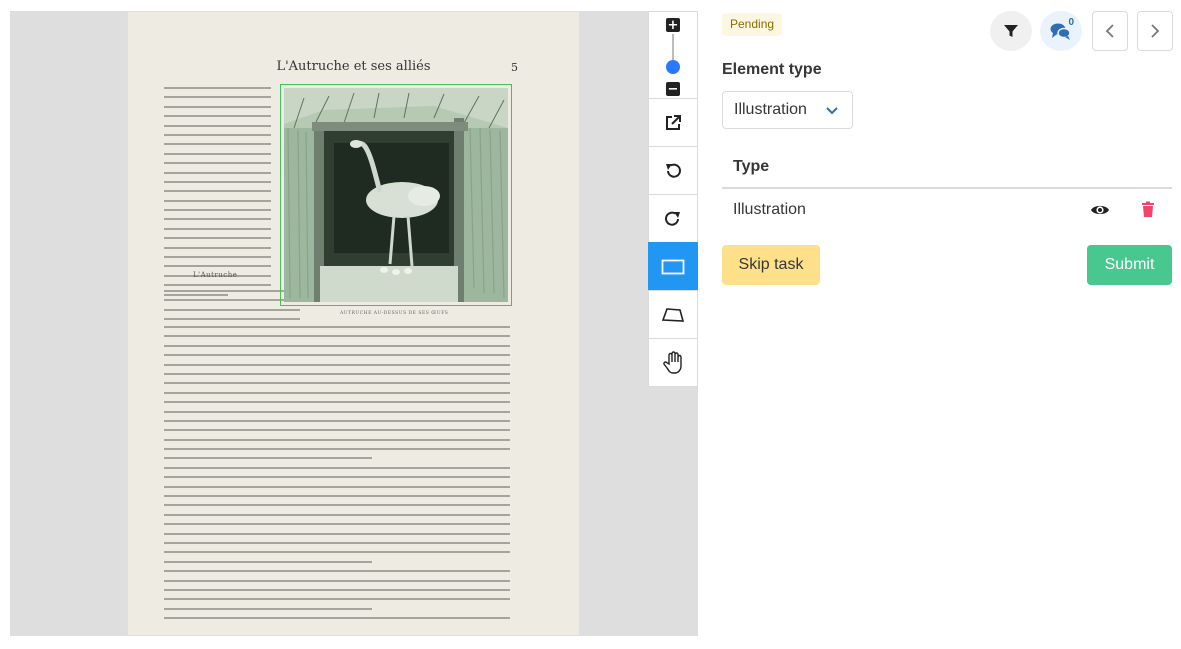  Describe the element at coordinates (772, 69) in the screenshot. I see `element-type-label: Element type` at that location.